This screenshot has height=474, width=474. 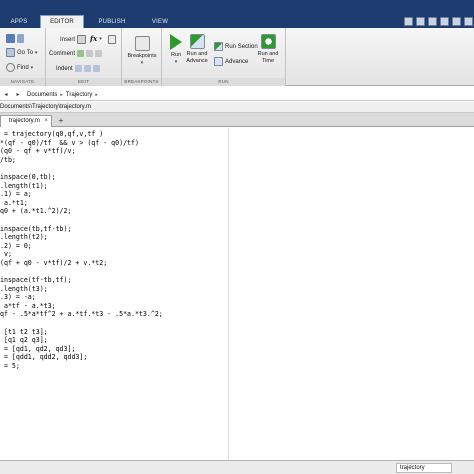 I want to click on editor-tab-bar: trajectory.m × +, so click(x=237, y=120).